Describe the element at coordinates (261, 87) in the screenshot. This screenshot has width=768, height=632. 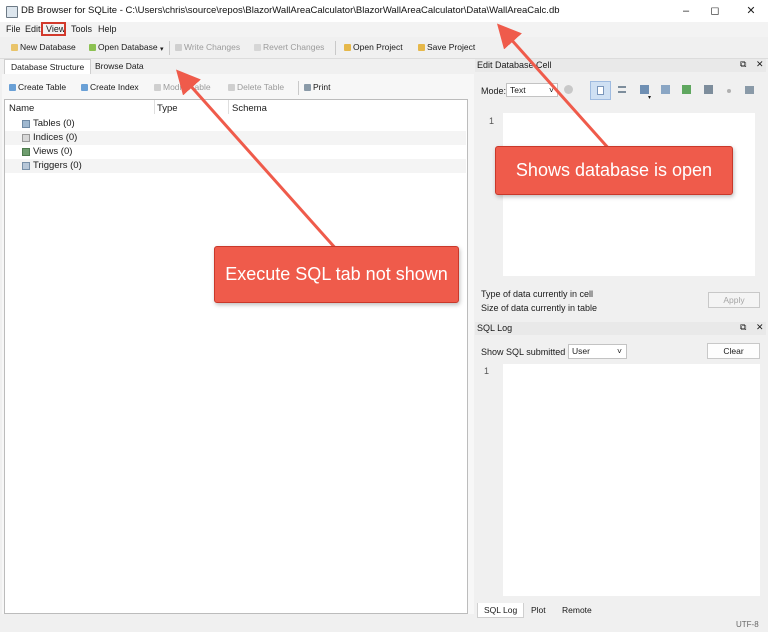
I see `delete-table-label: Delete Table` at that location.